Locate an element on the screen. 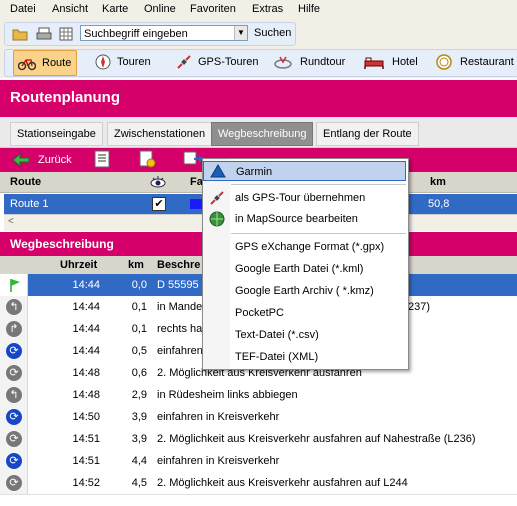 The image size is (517, 506). gps-touren-button: GPS-Touren is located at coordinates (219, 62).